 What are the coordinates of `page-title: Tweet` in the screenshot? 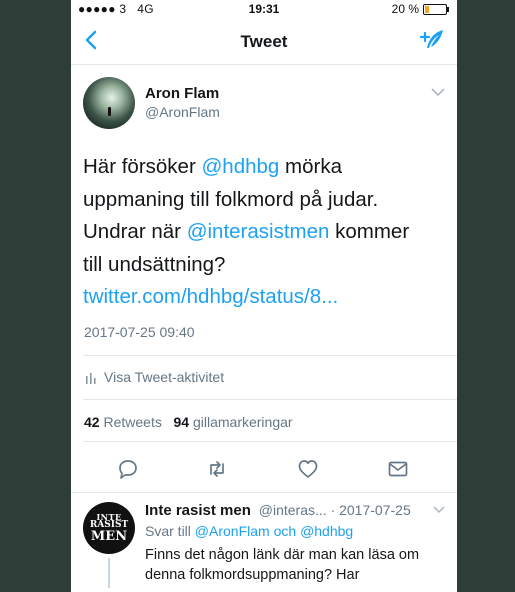 It's located at (264, 41).